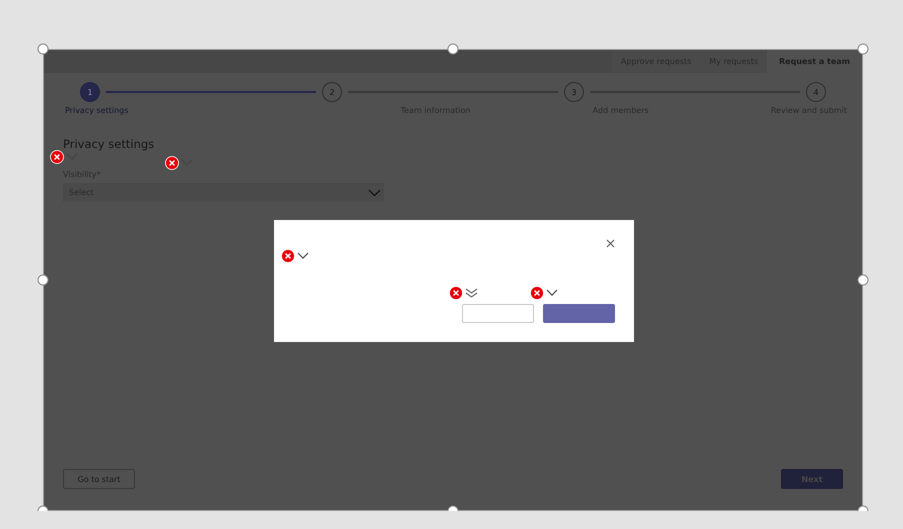 Image resolution: width=903 pixels, height=529 pixels. Describe the element at coordinates (574, 92) in the screenshot. I see `step-number: 3` at that location.